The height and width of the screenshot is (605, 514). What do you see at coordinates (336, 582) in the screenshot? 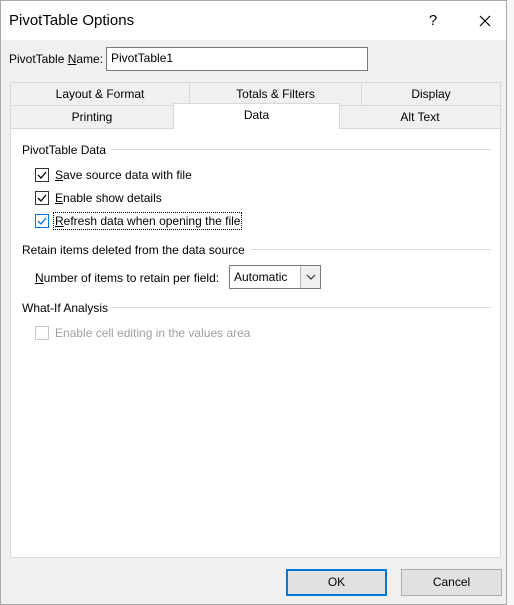
I see `ok-button: OK` at bounding box center [336, 582].